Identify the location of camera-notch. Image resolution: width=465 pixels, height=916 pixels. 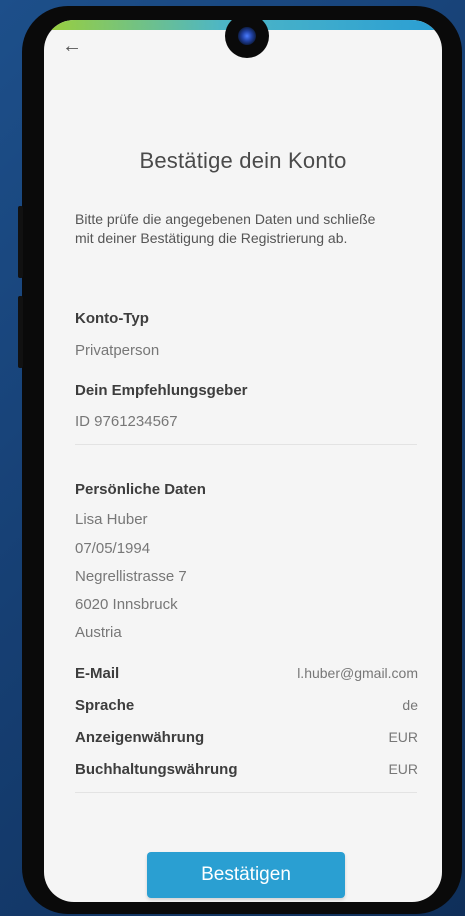
(247, 39).